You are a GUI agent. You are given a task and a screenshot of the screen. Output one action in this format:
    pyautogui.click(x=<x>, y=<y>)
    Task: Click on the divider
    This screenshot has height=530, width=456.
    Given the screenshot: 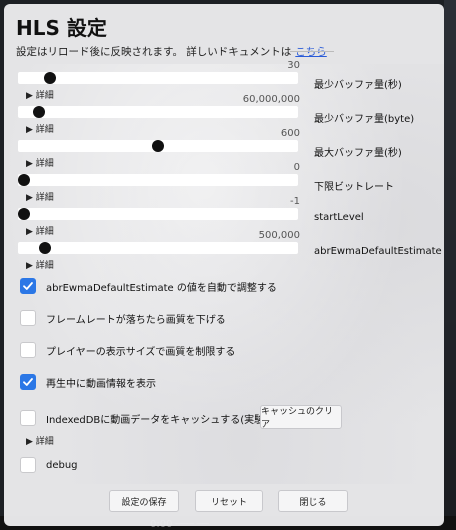 What is the action you would take?
    pyautogui.click(x=312, y=51)
    